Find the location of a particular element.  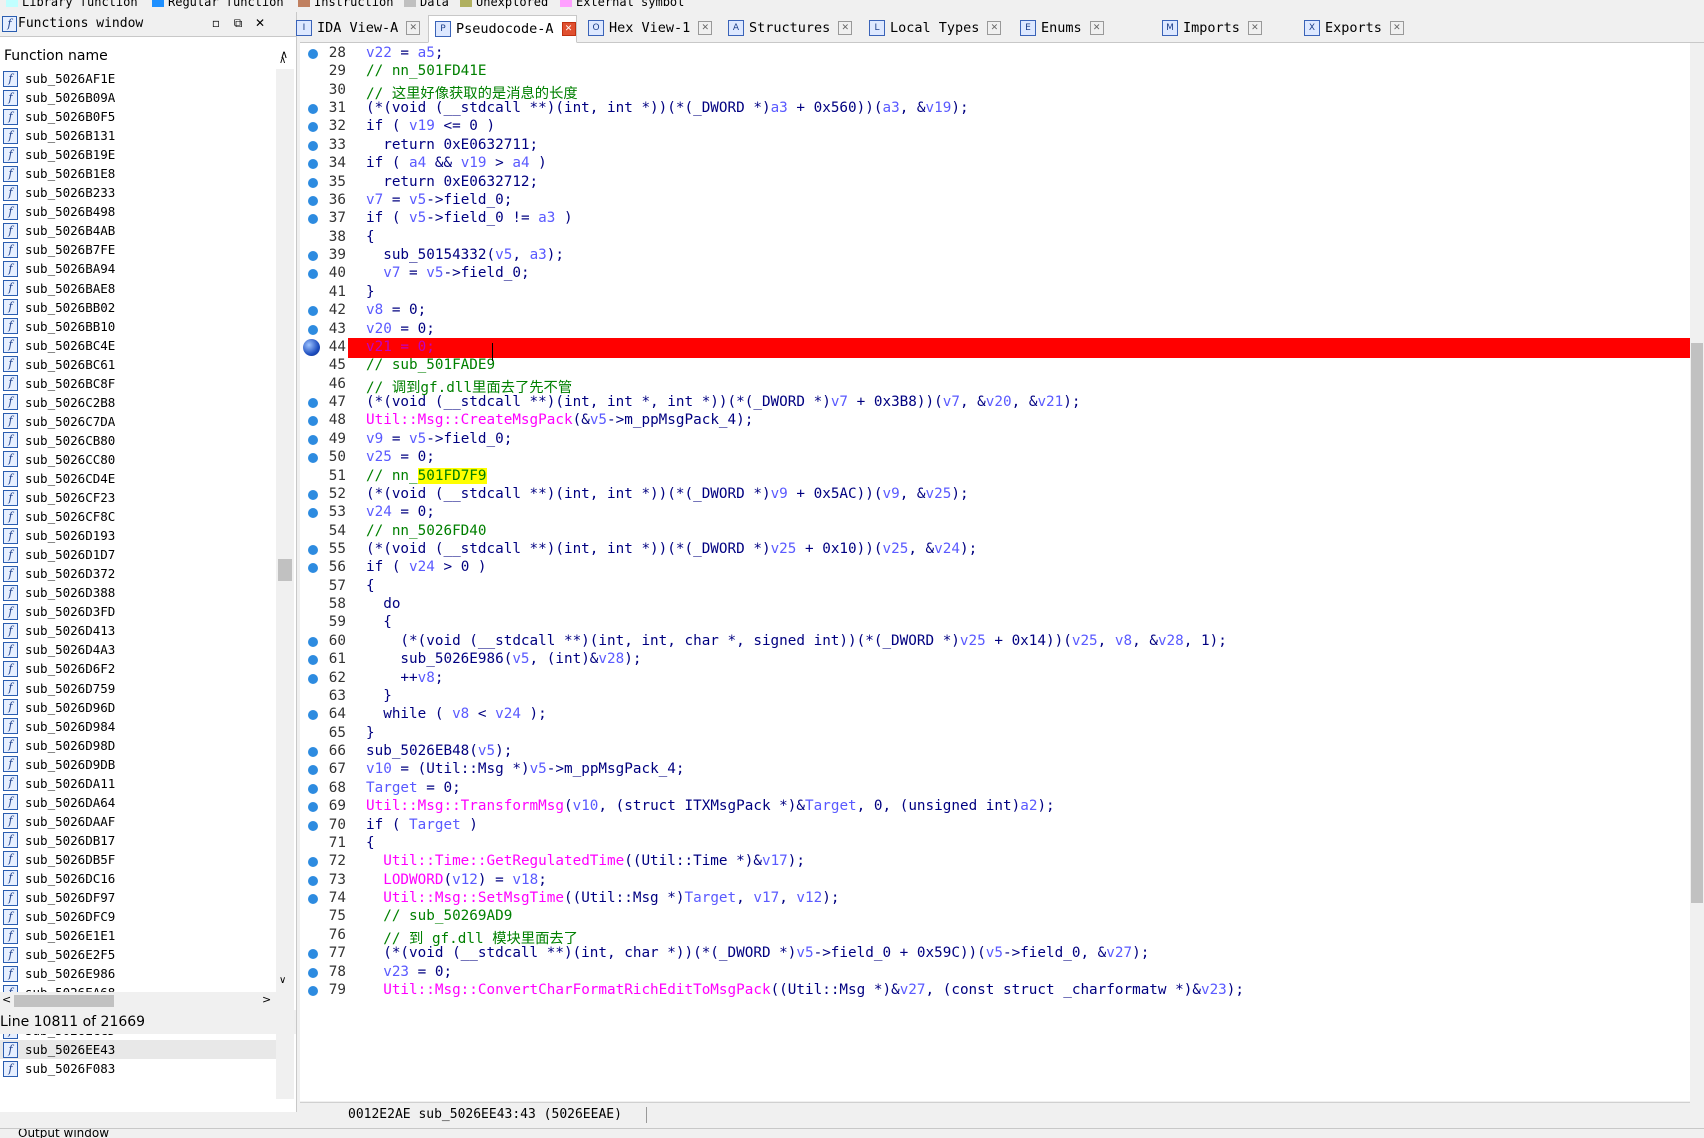

scroll-right-icon: > is located at coordinates (266, 999).